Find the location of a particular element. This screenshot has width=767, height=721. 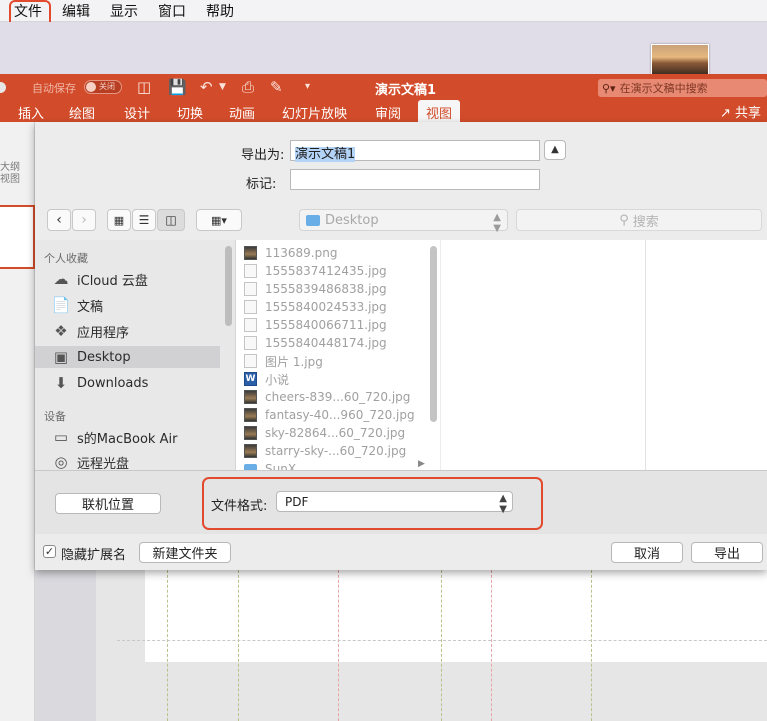

menu-bar: 文件 编辑 显示 窗口 帮助 is located at coordinates (383, 11).